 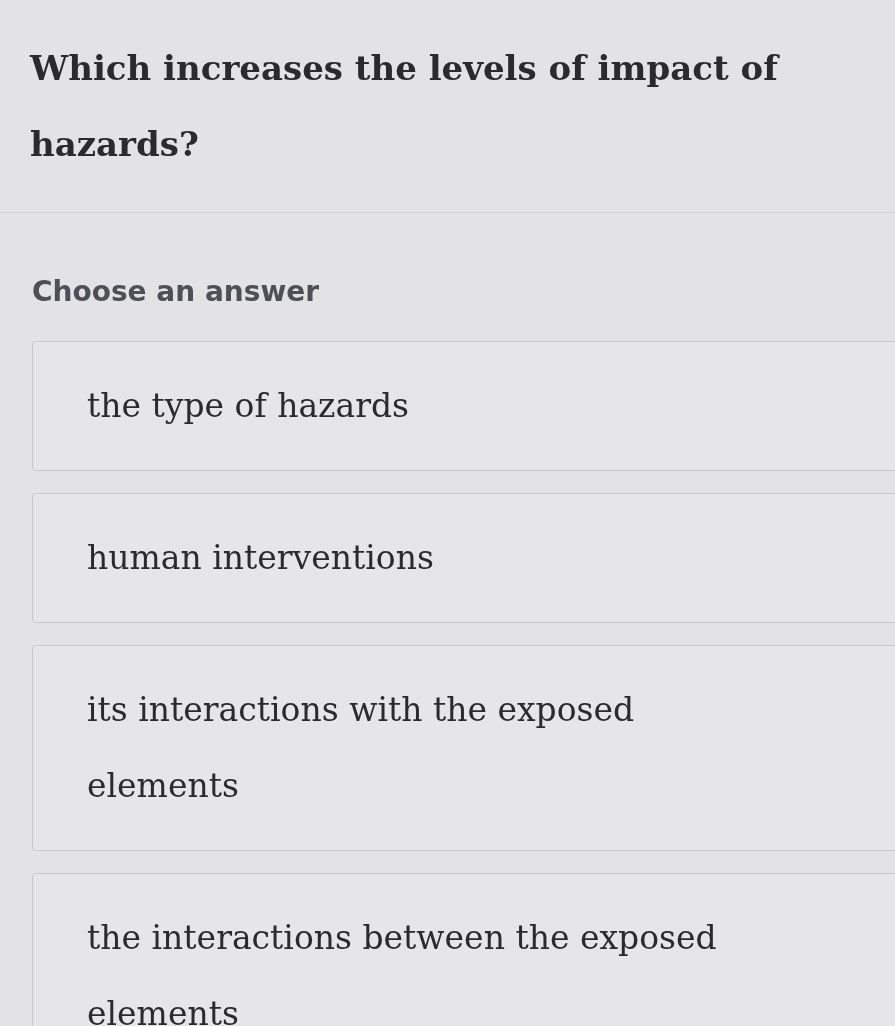 I want to click on question-text: Which increases the levels of impact of hazards?, so click(x=405, y=106).